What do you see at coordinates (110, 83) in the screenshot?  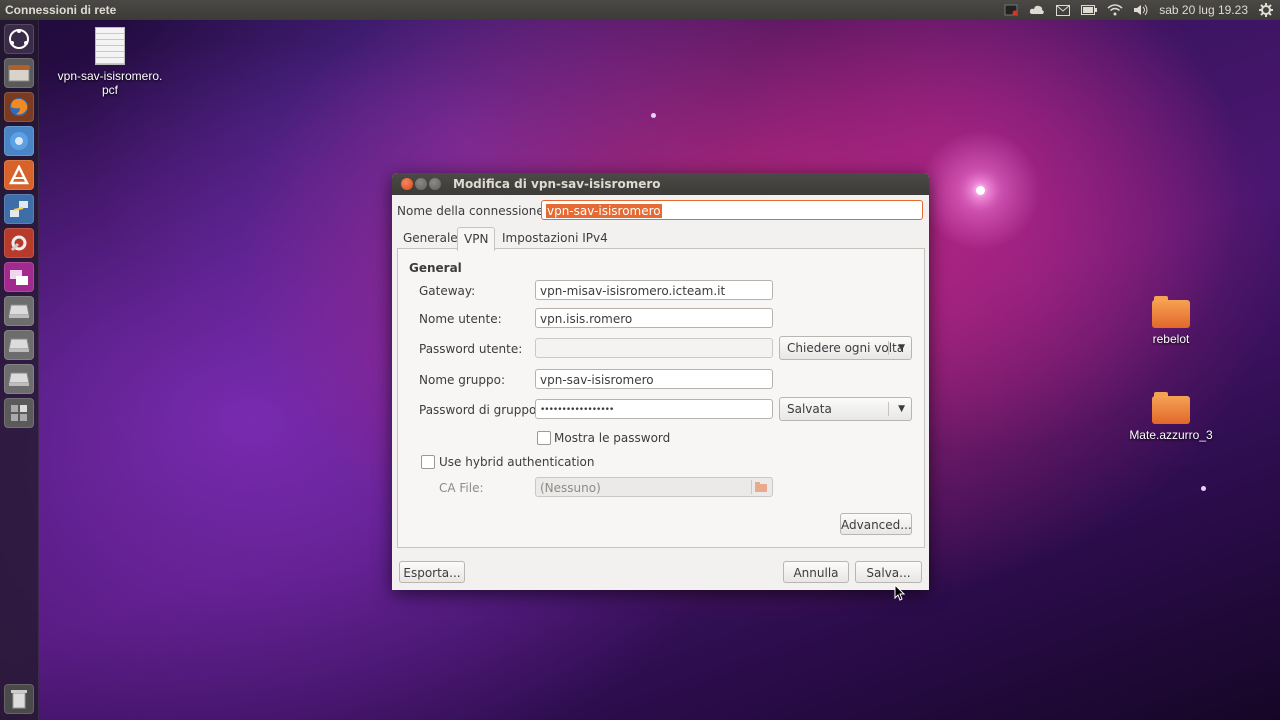 I see `desktop-icon-label: vpn-sav-isisromero. pcf` at bounding box center [110, 83].